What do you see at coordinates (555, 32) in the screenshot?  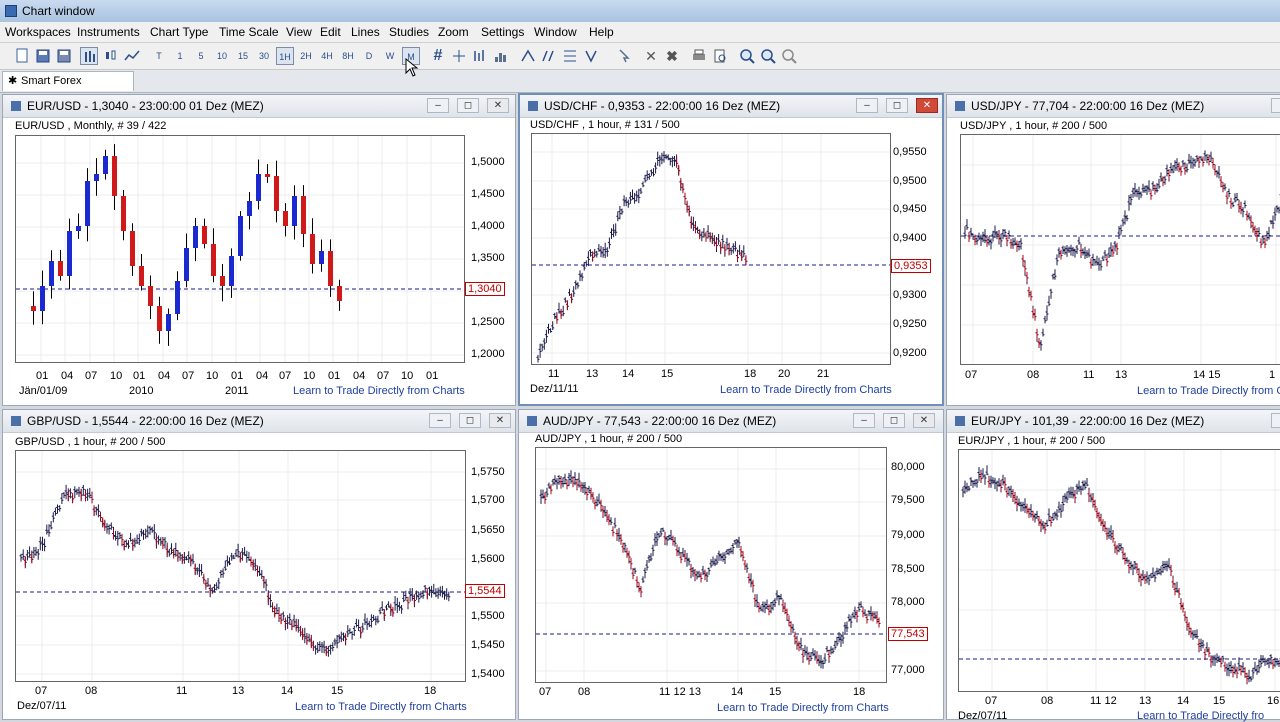 I see `menu-window: Window` at bounding box center [555, 32].